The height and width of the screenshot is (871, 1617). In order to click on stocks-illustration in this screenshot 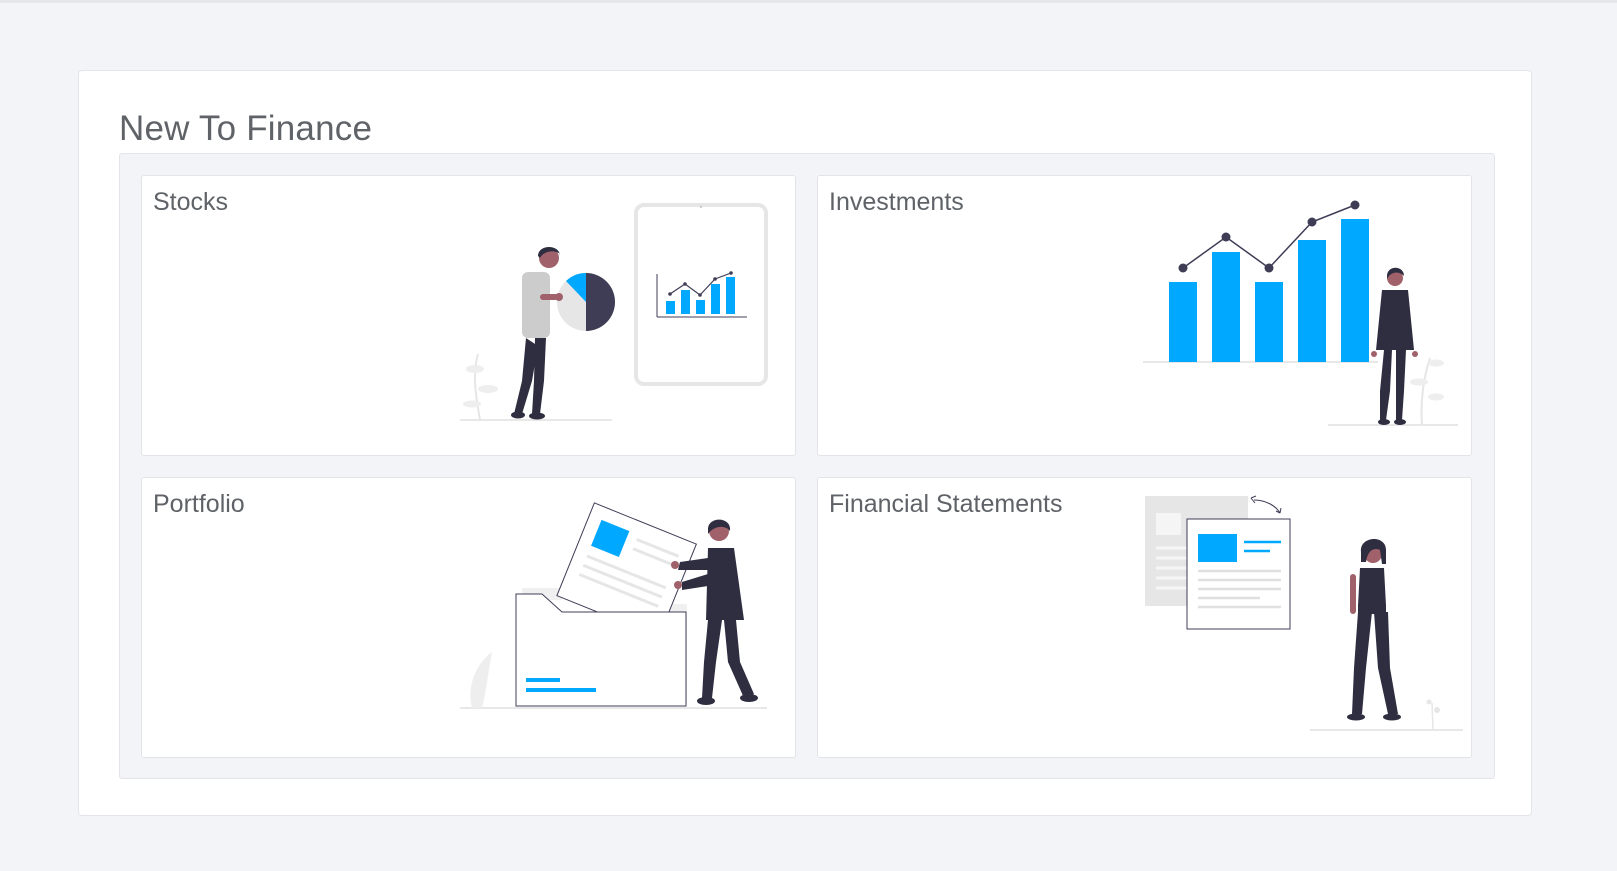, I will do `click(614, 312)`.